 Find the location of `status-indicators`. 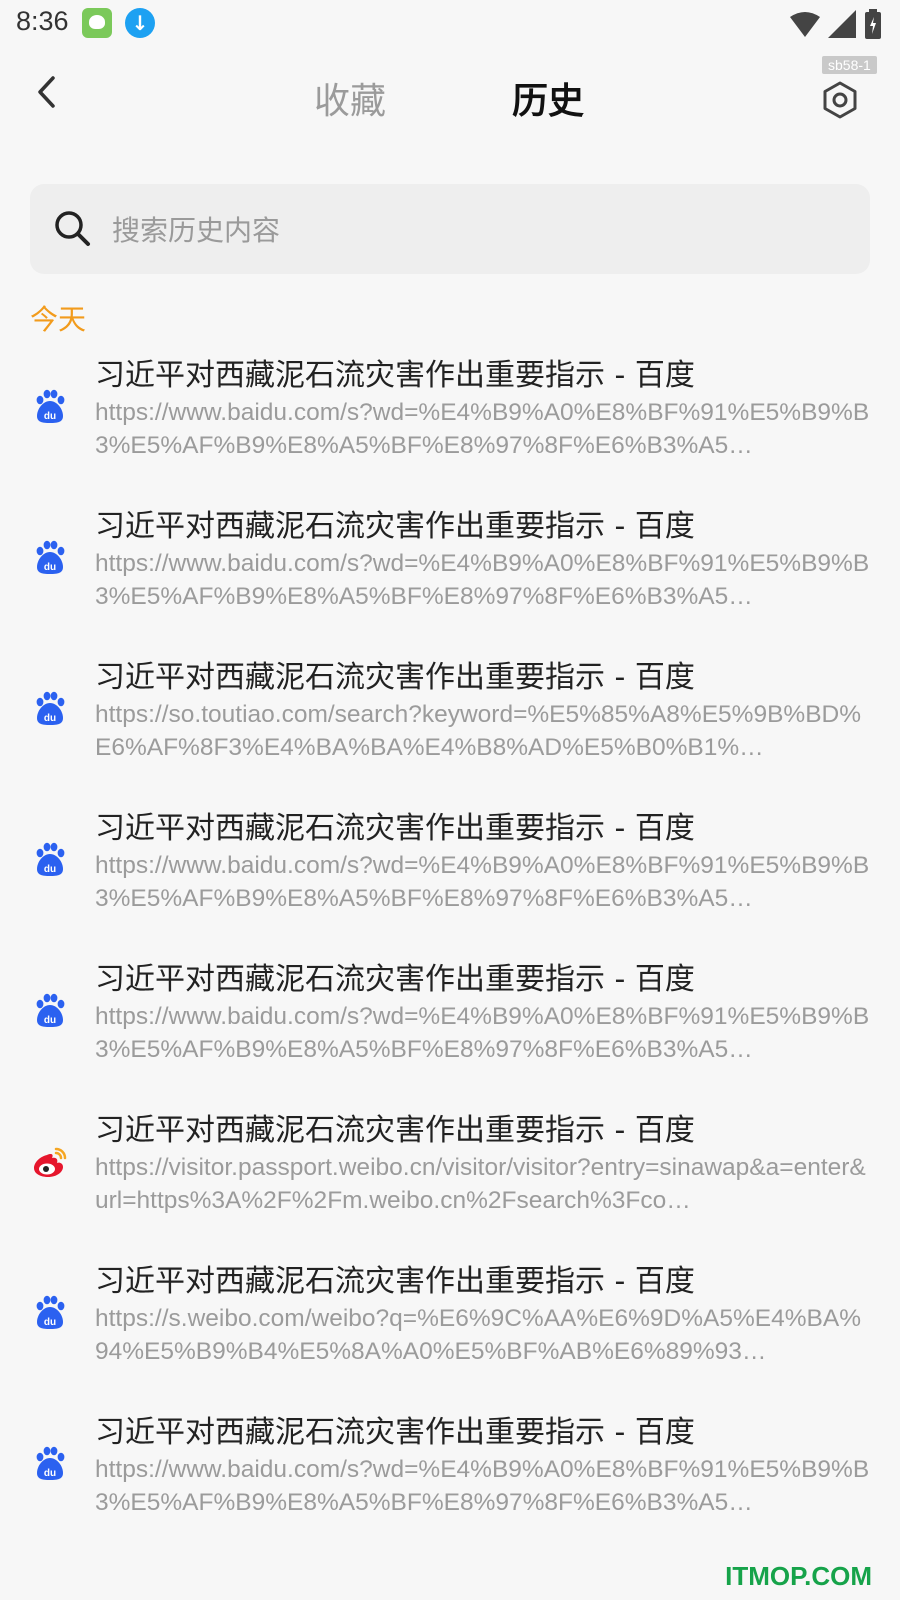

status-indicators is located at coordinates (836, 24).